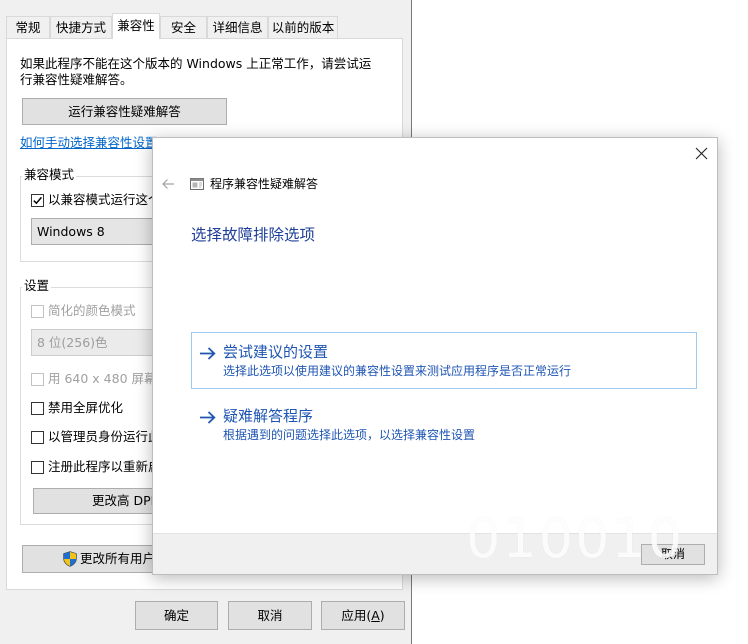 The width and height of the screenshot is (748, 644). I want to click on apply-button: 应用(A), so click(363, 615).